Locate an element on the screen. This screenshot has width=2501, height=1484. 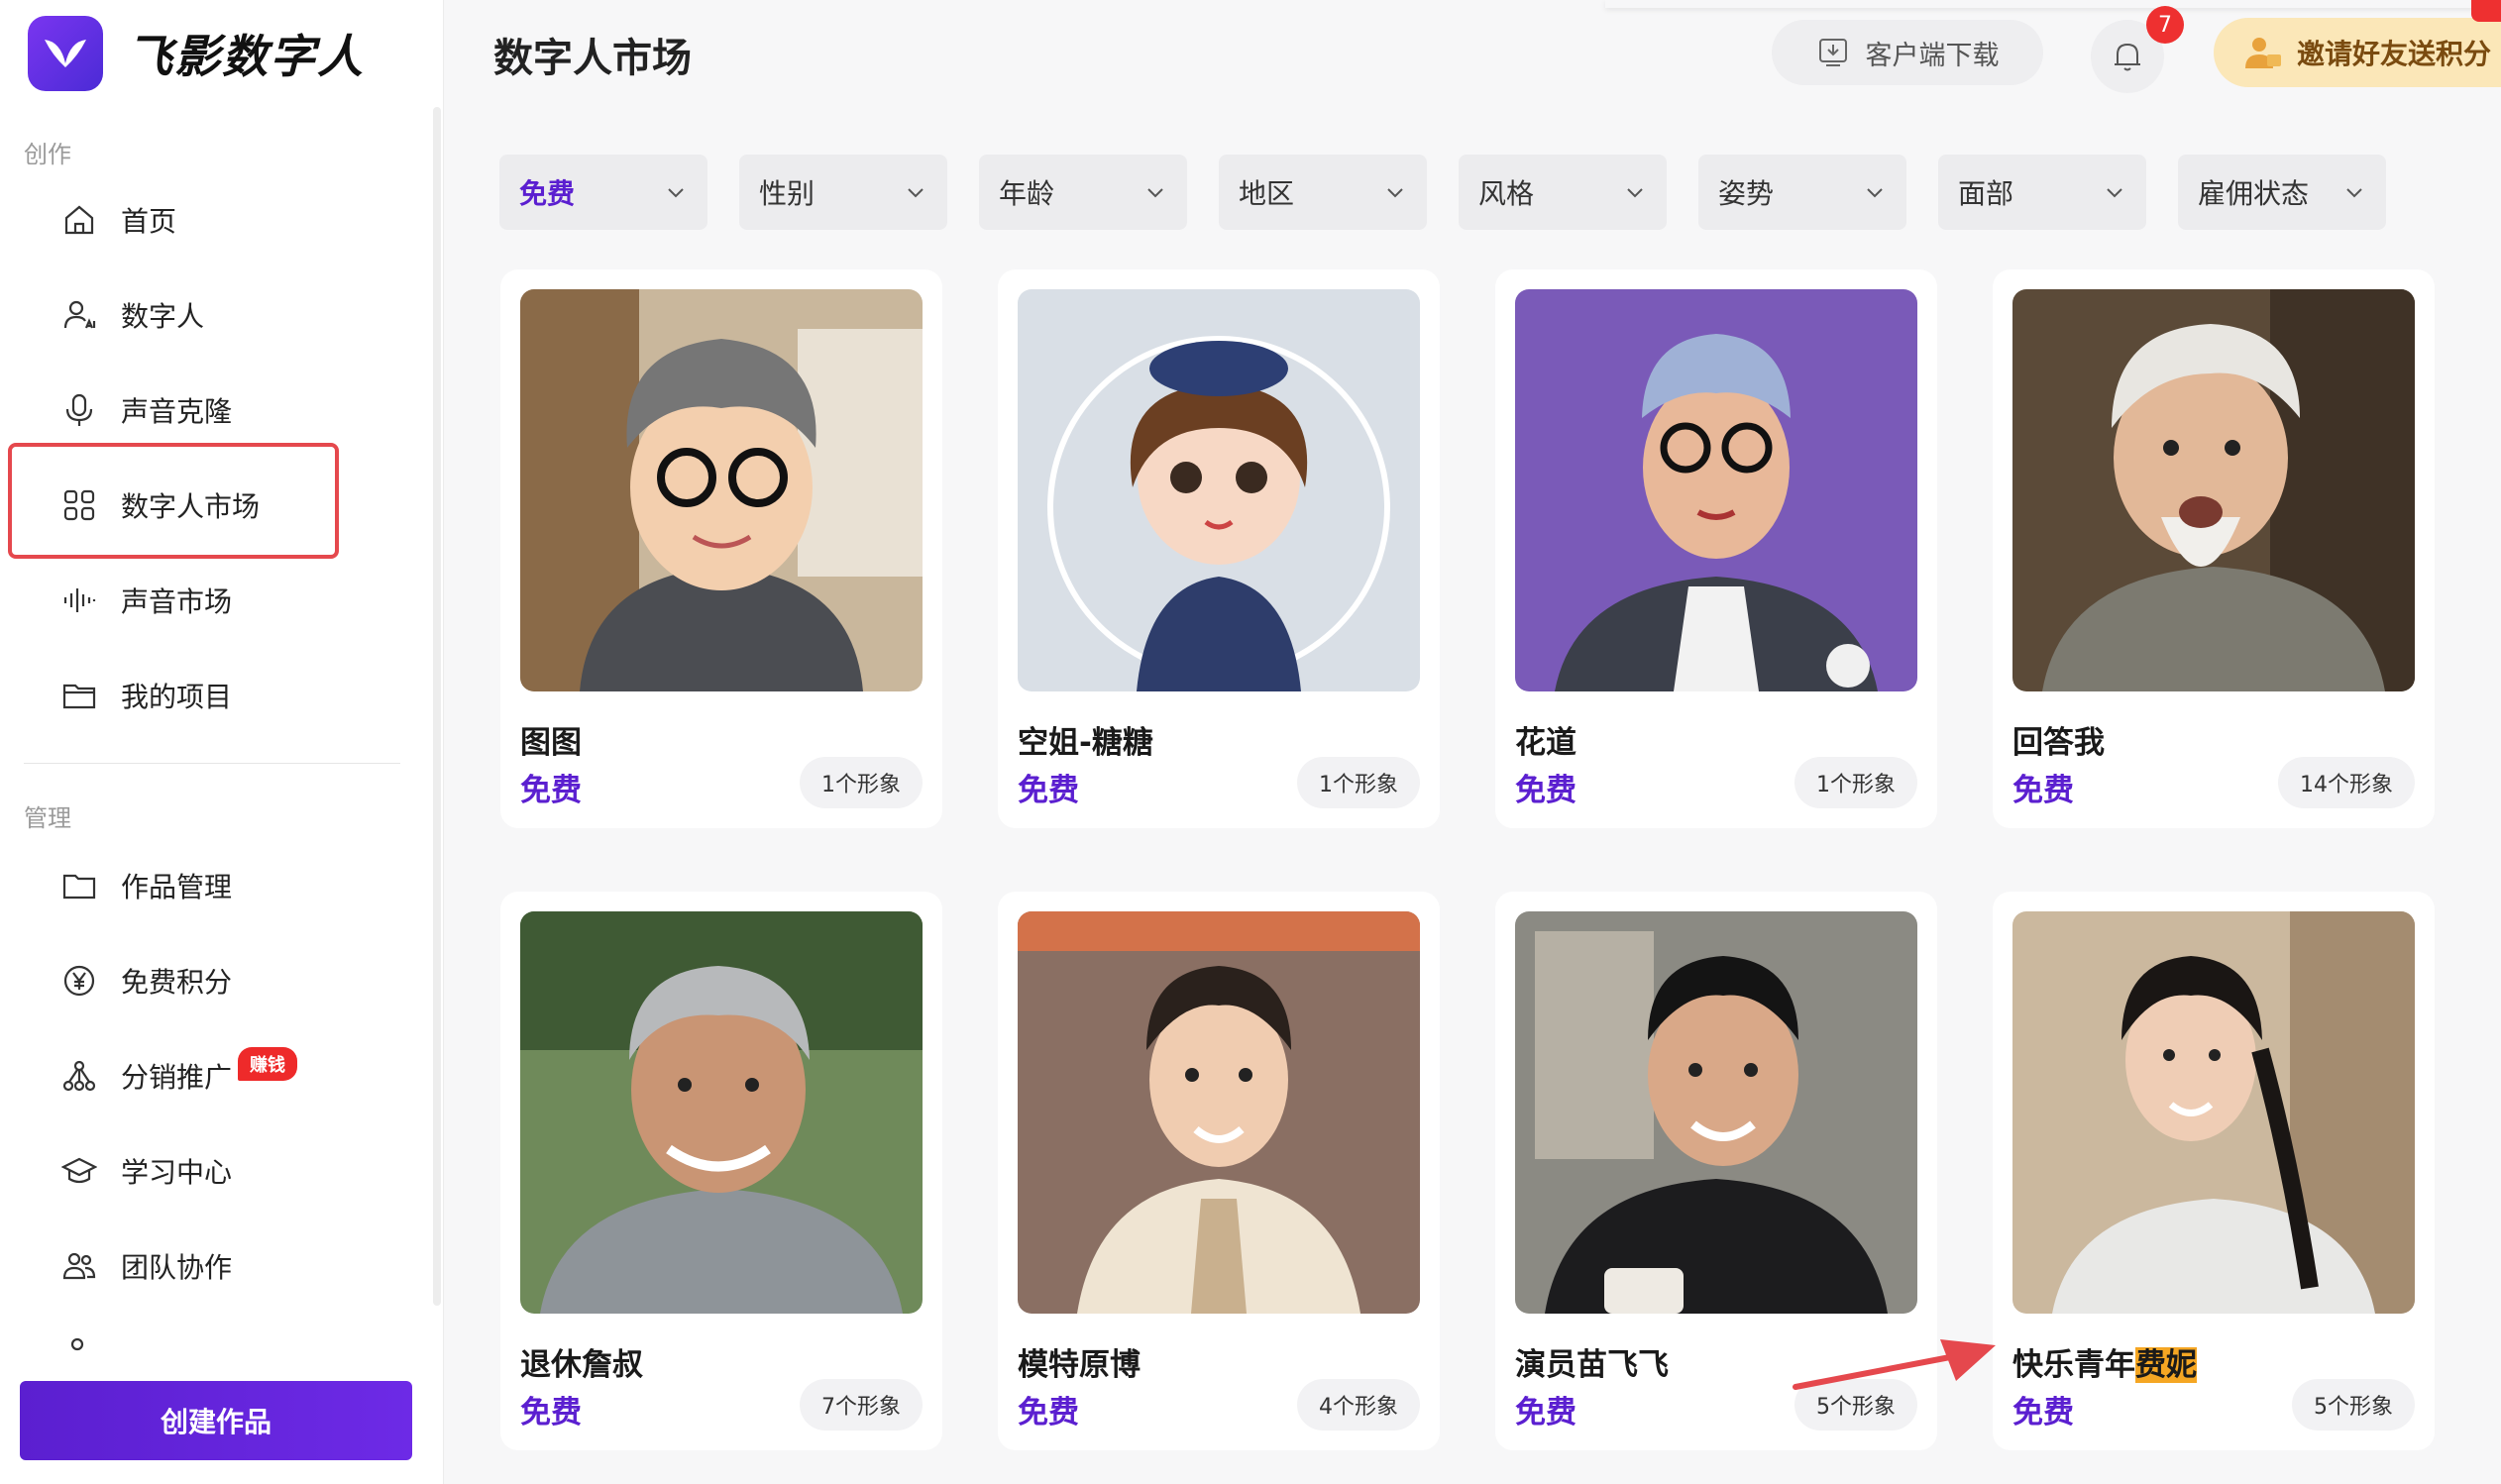
client-download-button: 客户端下载 is located at coordinates (1907, 53).